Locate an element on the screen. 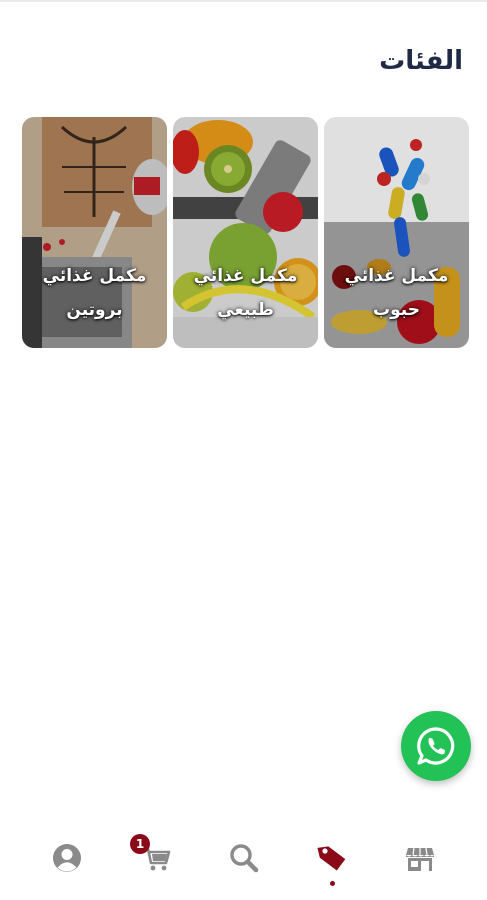 The width and height of the screenshot is (487, 900). top-divider is located at coordinates (243, 1).